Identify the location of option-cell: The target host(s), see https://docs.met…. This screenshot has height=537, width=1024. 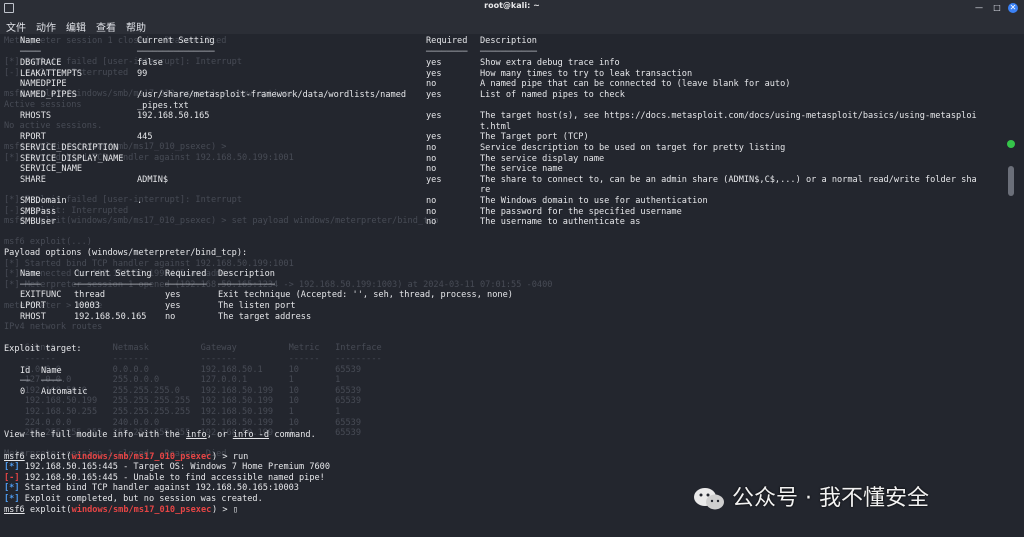
(728, 116).